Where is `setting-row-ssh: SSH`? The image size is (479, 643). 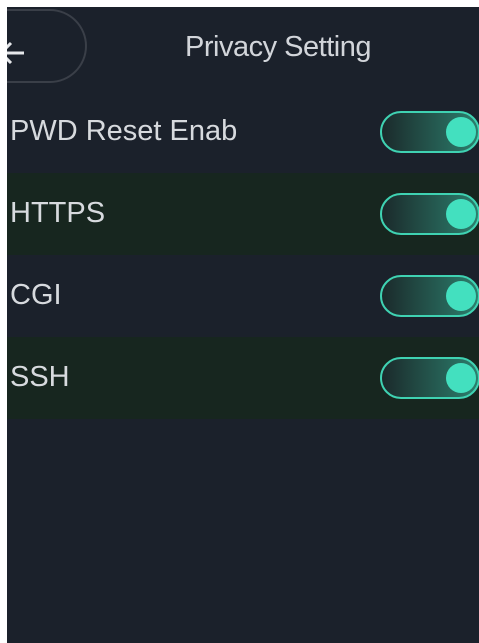 setting-row-ssh: SSH is located at coordinates (243, 378).